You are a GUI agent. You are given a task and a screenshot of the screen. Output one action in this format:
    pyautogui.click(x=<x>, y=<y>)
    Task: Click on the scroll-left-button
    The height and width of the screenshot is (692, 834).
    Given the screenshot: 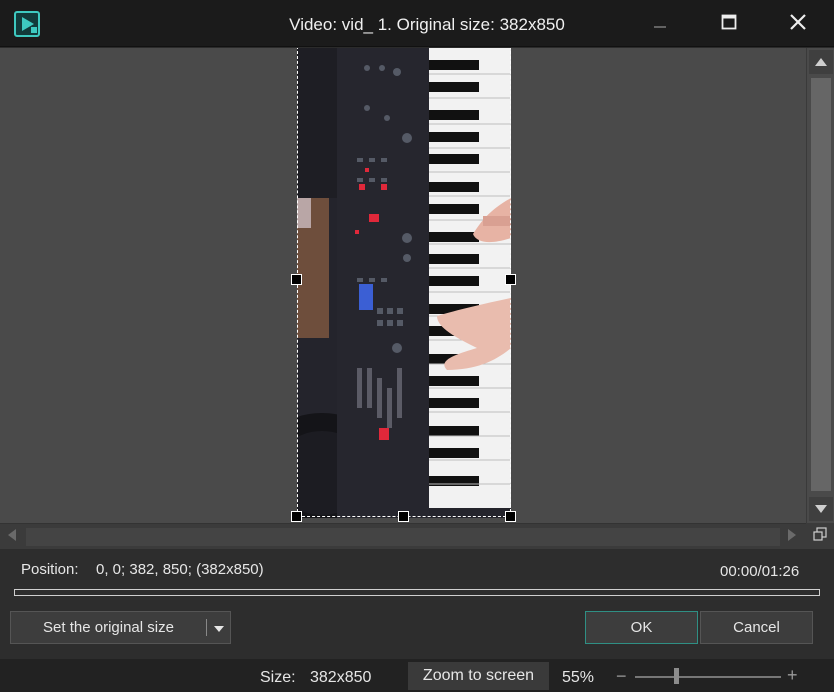 What is the action you would take?
    pyautogui.click(x=12, y=537)
    